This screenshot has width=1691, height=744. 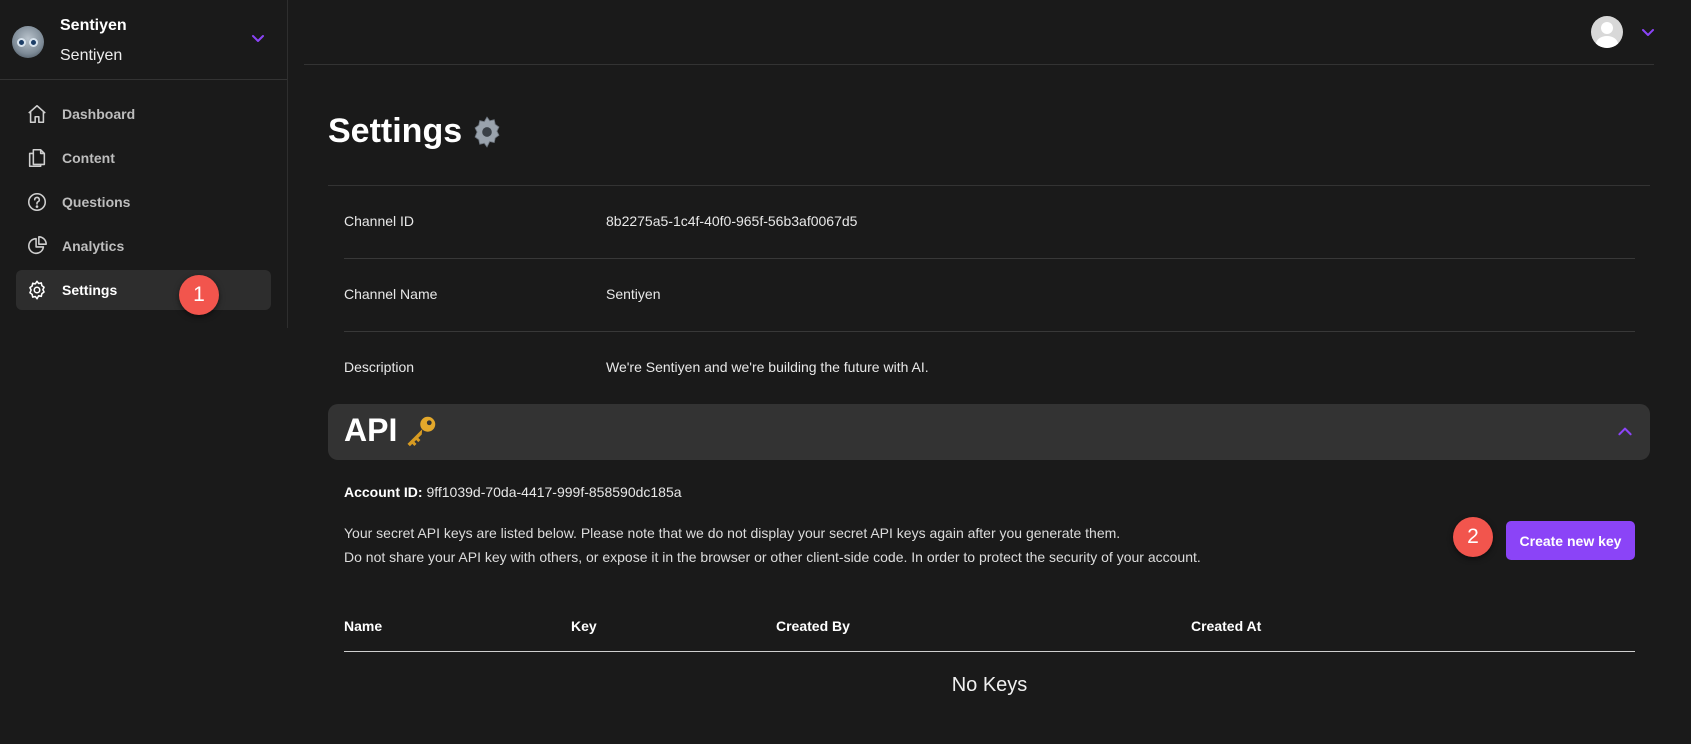 What do you see at coordinates (96, 202) in the screenshot?
I see `sidebar-item-label: Questions` at bounding box center [96, 202].